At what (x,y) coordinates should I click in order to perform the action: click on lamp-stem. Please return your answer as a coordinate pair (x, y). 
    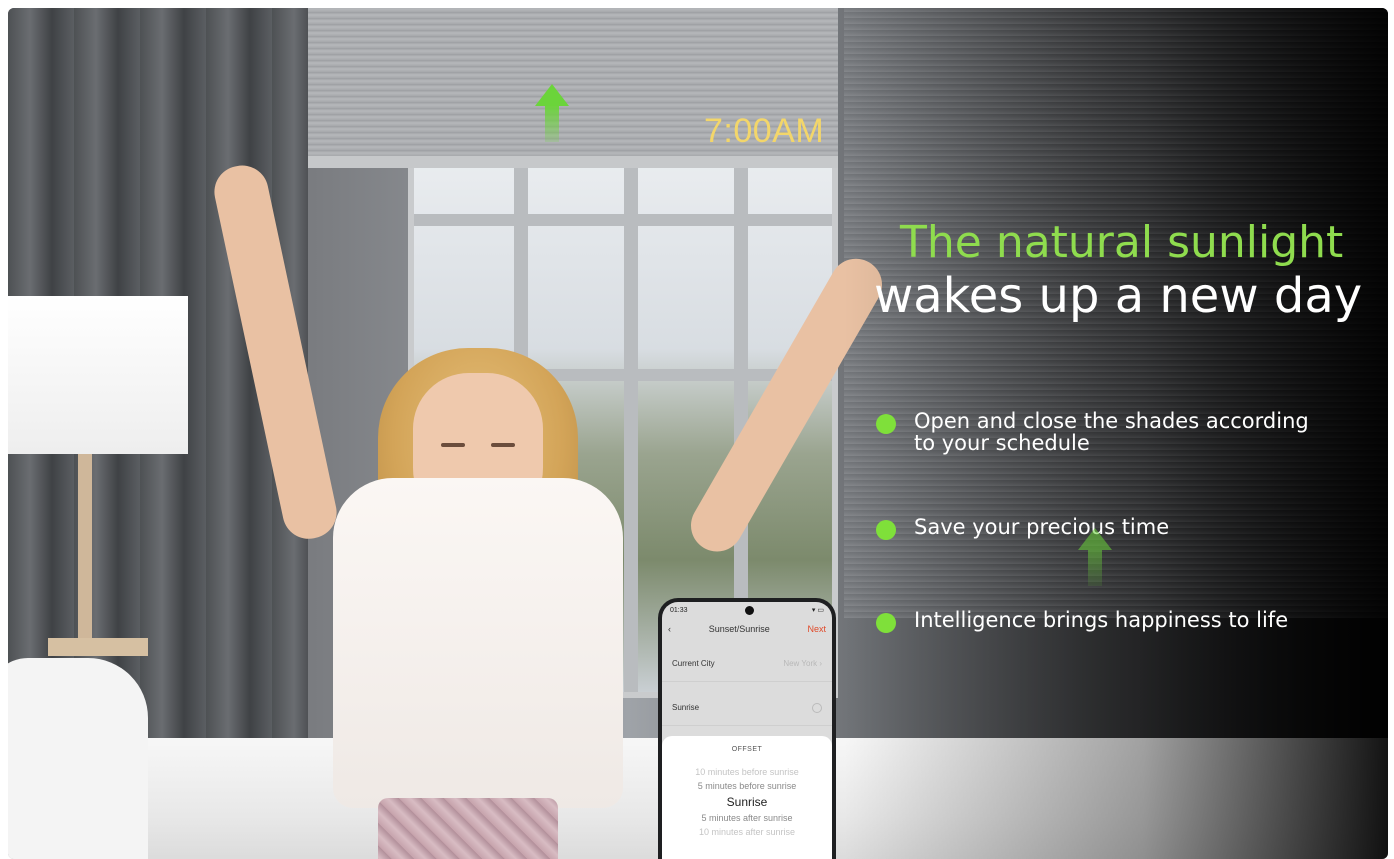
    Looking at the image, I should click on (85, 554).